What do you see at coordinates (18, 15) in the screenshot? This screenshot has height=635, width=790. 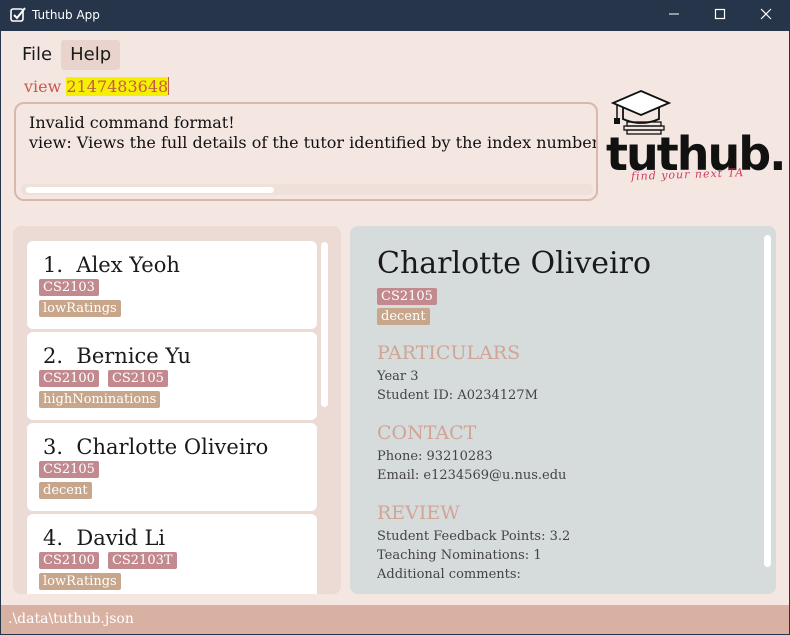 I see `check-icon` at bounding box center [18, 15].